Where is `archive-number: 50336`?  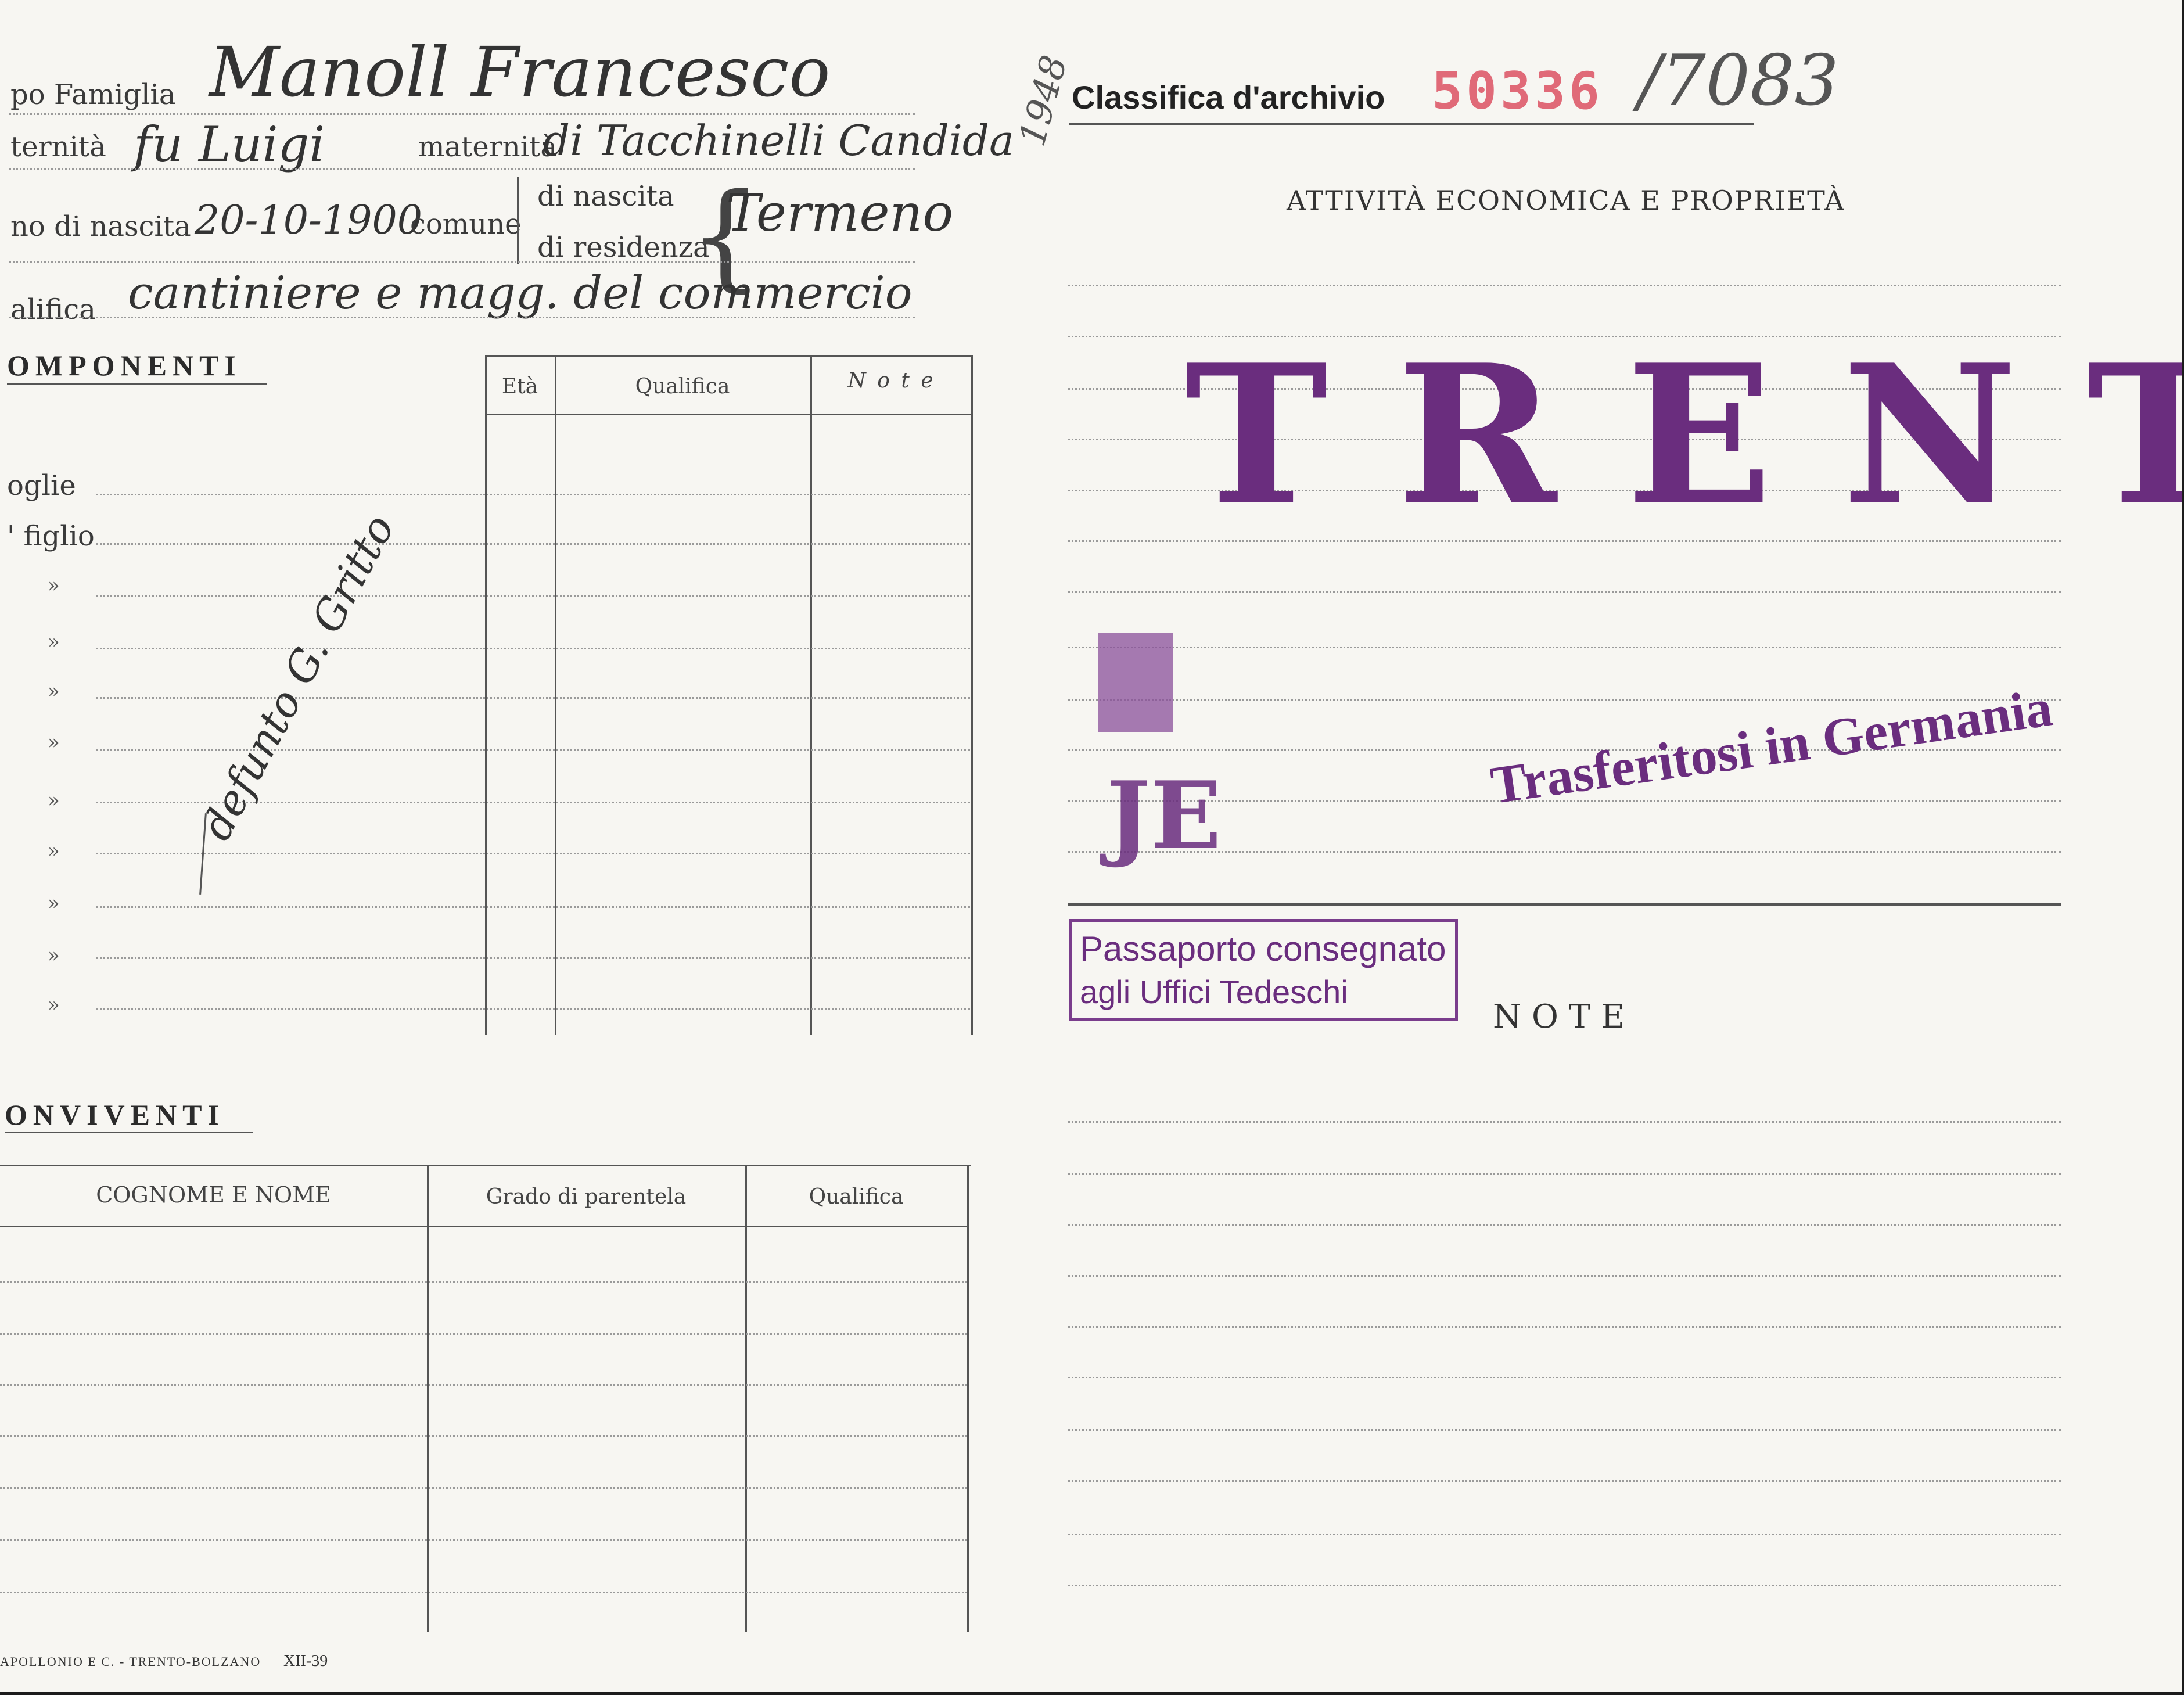 archive-number: 50336 is located at coordinates (1518, 91).